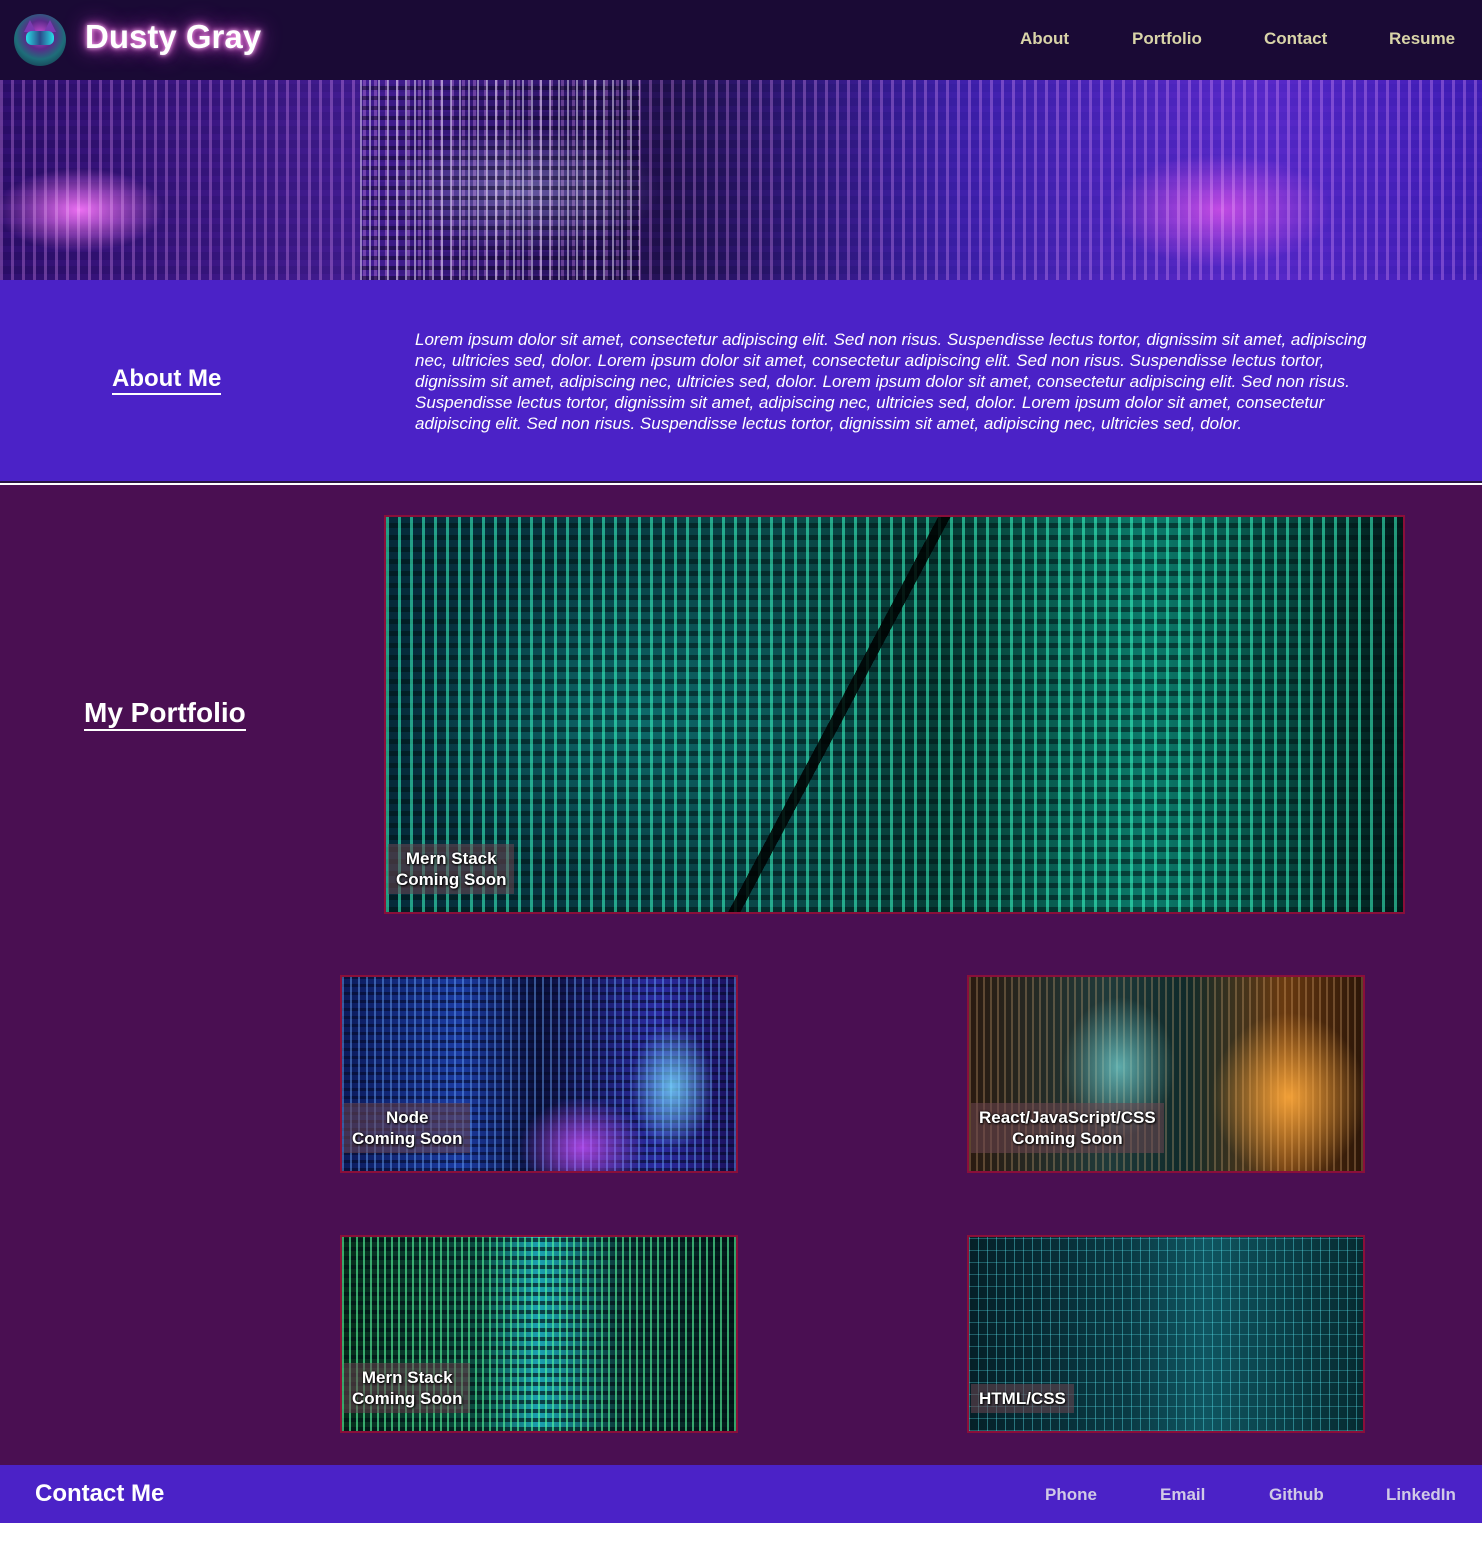 This screenshot has width=1482, height=1543. Describe the element at coordinates (1067, 1117) in the screenshot. I see `project-title: React/JavaScript/CSS` at that location.